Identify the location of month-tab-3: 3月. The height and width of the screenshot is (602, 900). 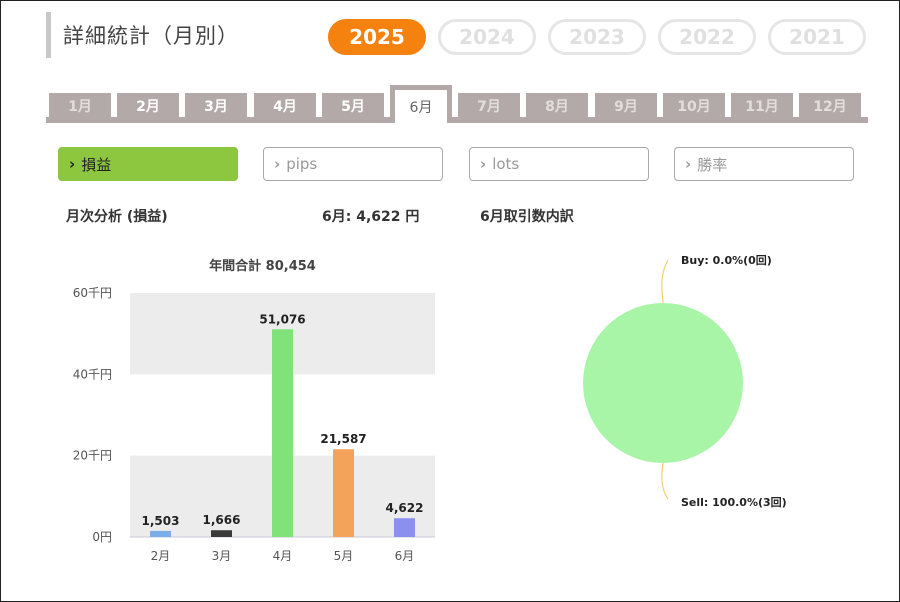
(216, 106).